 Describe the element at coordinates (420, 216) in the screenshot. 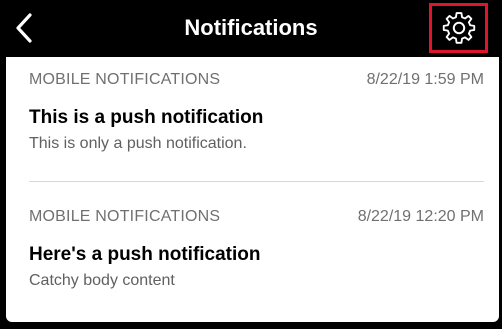

I see `notification-timestamp: 8/22/19 12:20 PM` at that location.